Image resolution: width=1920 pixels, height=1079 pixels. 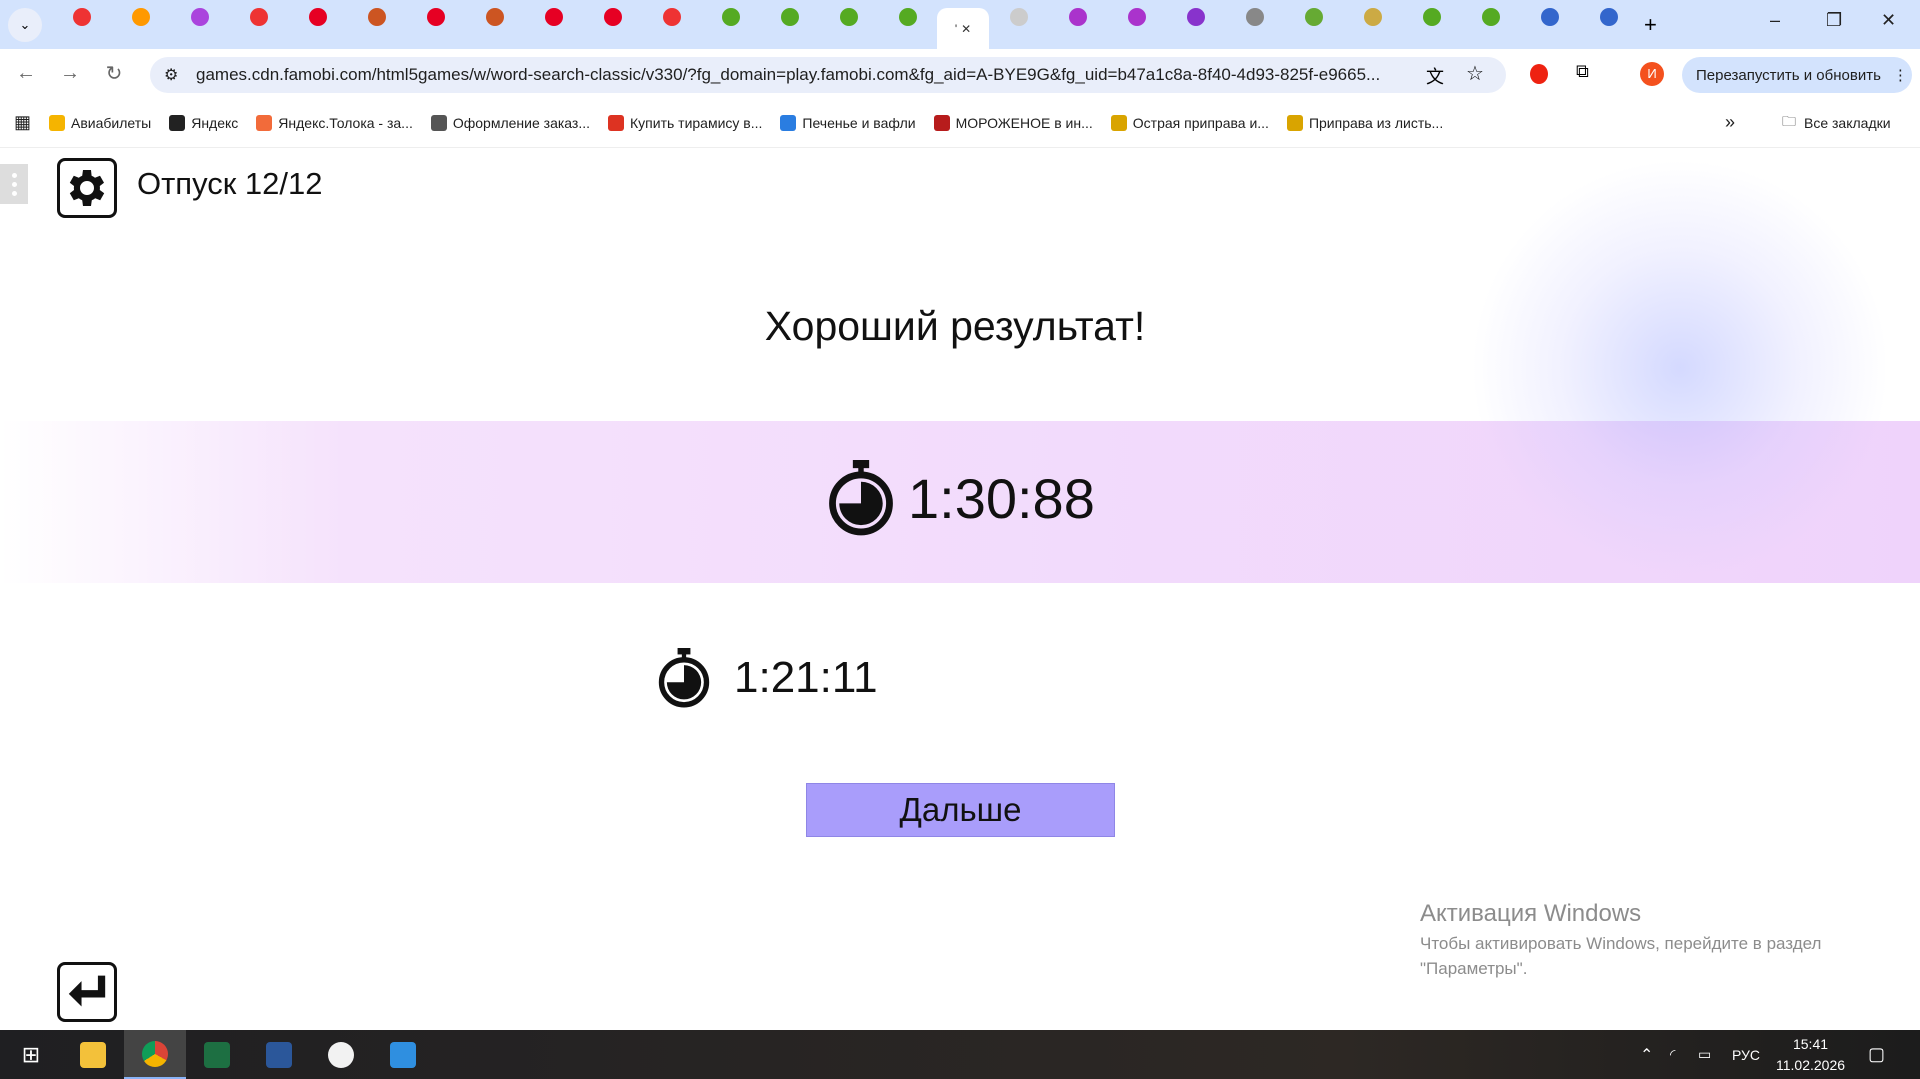 What do you see at coordinates (1582, 71) in the screenshot?
I see `extensions-icon: ⧉` at bounding box center [1582, 71].